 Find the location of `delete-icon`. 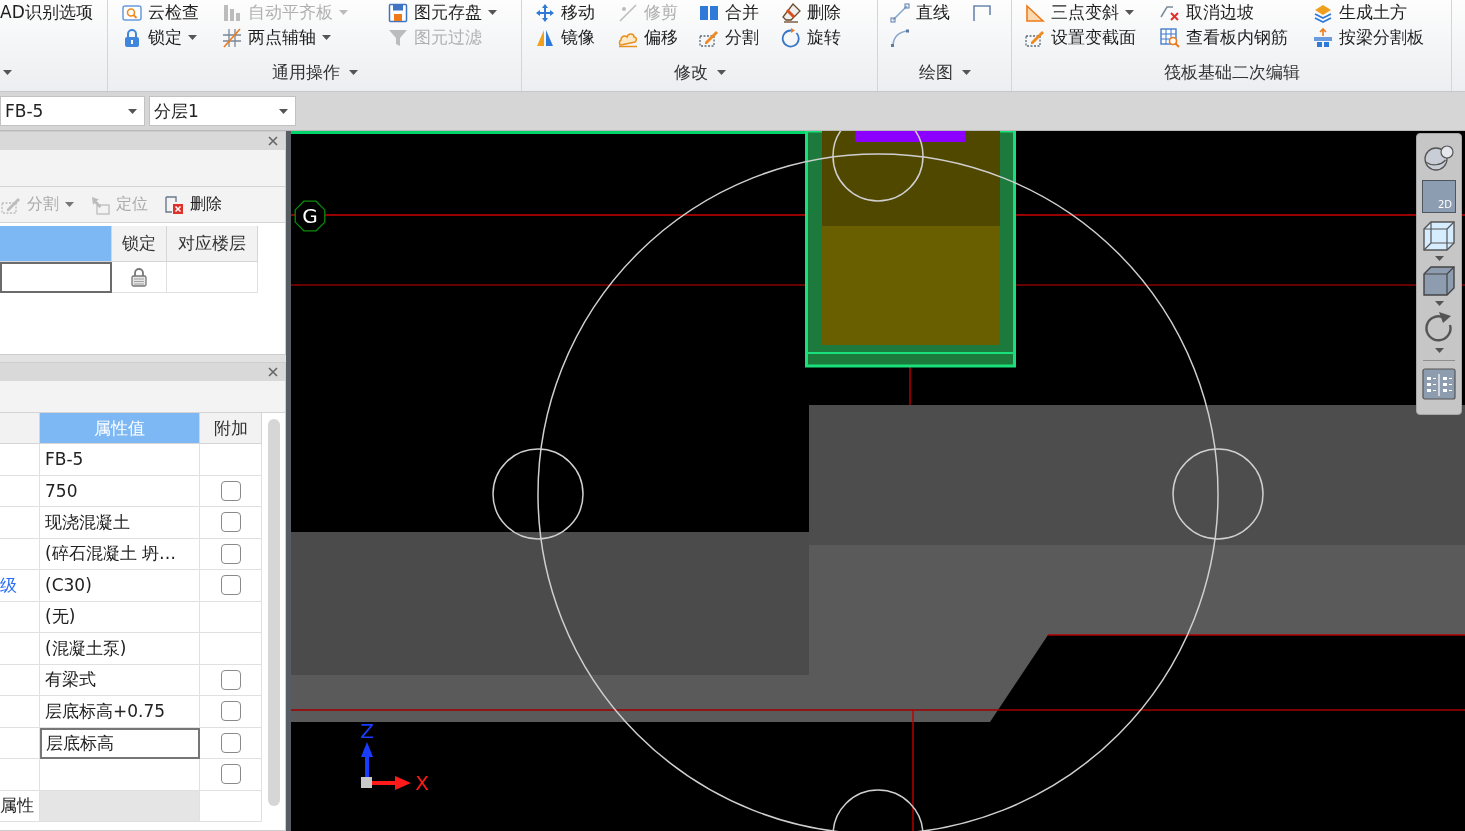

delete-icon is located at coordinates (174, 204).